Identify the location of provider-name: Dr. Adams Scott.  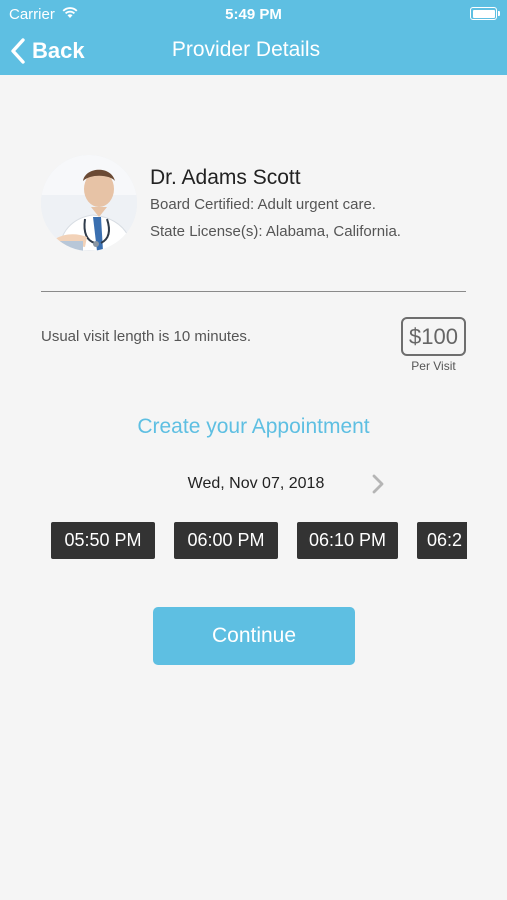
(225, 177).